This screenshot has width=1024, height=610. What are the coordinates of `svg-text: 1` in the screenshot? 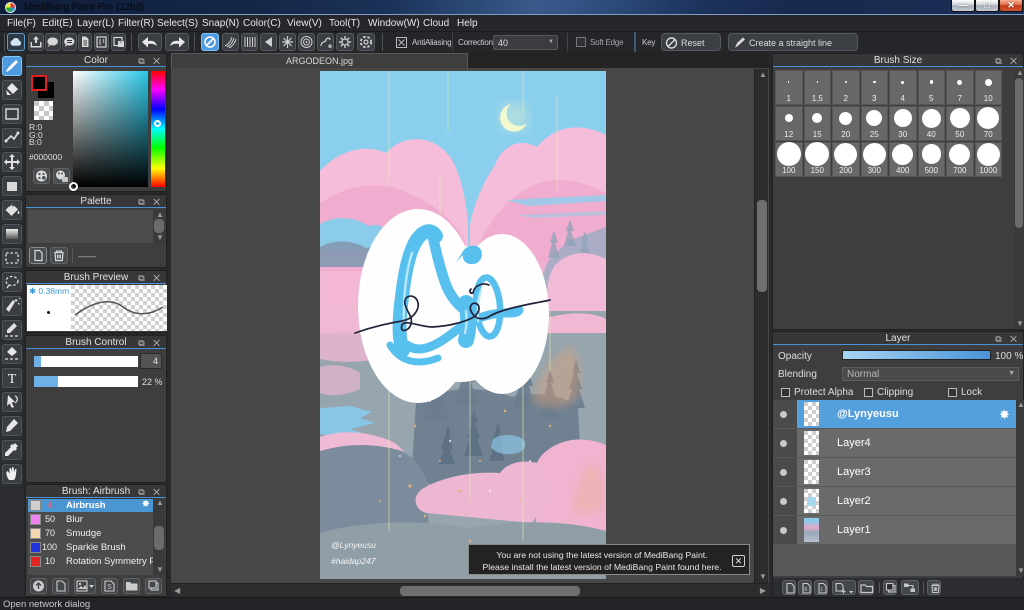 It's located at (821, 590).